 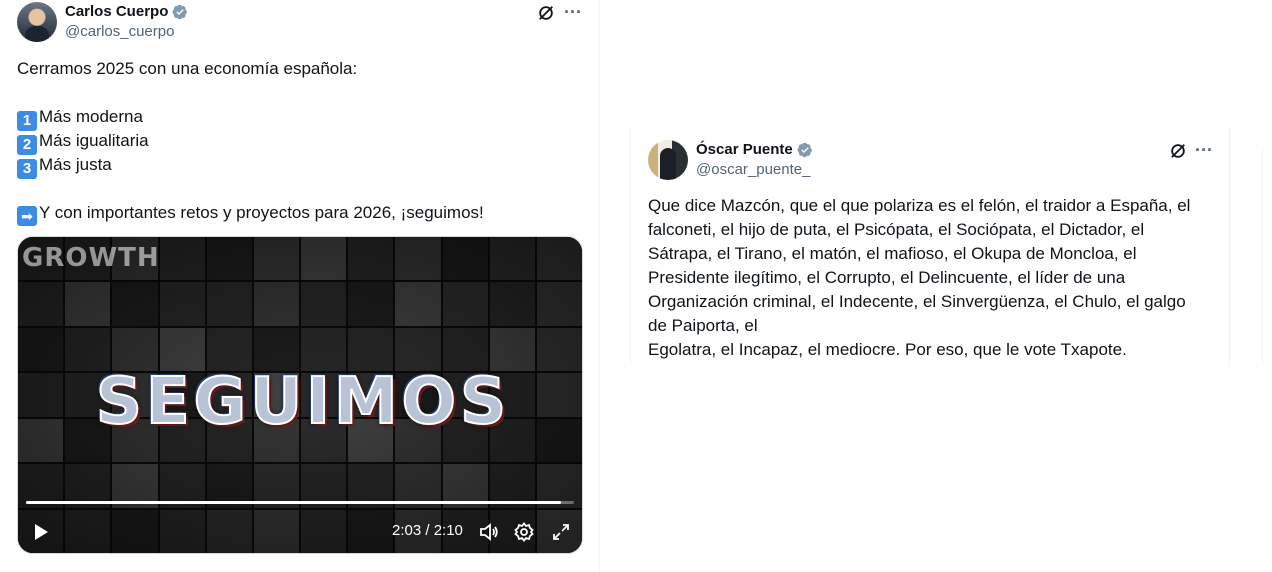 What do you see at coordinates (294, 502) in the screenshot?
I see `video-progress-fill` at bounding box center [294, 502].